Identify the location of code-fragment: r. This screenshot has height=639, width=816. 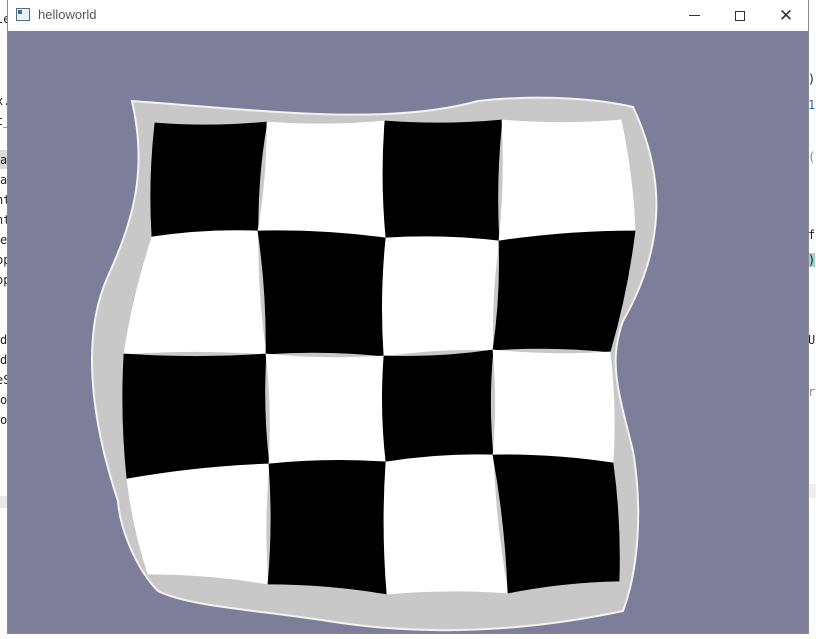
(812, 392).